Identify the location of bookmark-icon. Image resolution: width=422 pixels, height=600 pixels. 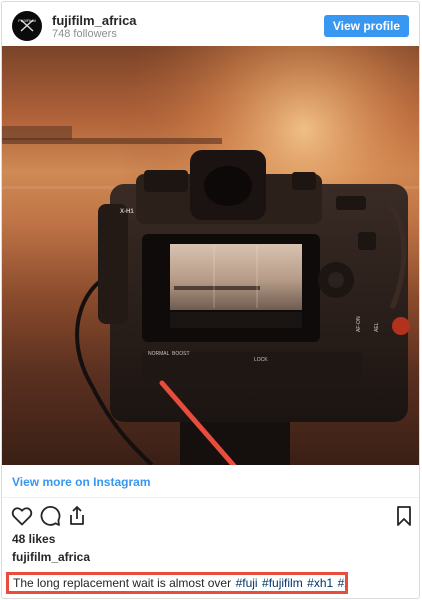
(404, 516).